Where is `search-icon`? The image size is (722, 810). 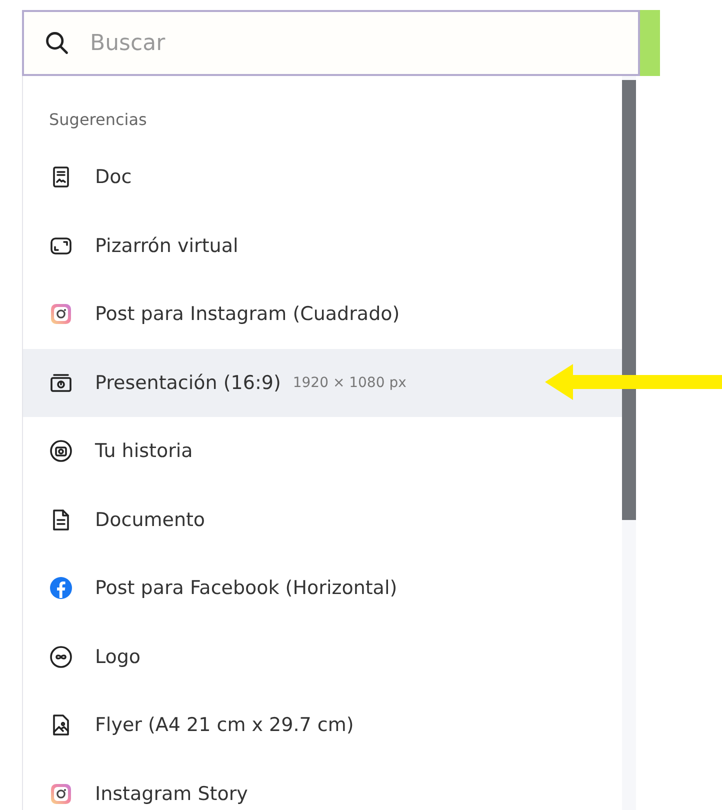
search-icon is located at coordinates (57, 43).